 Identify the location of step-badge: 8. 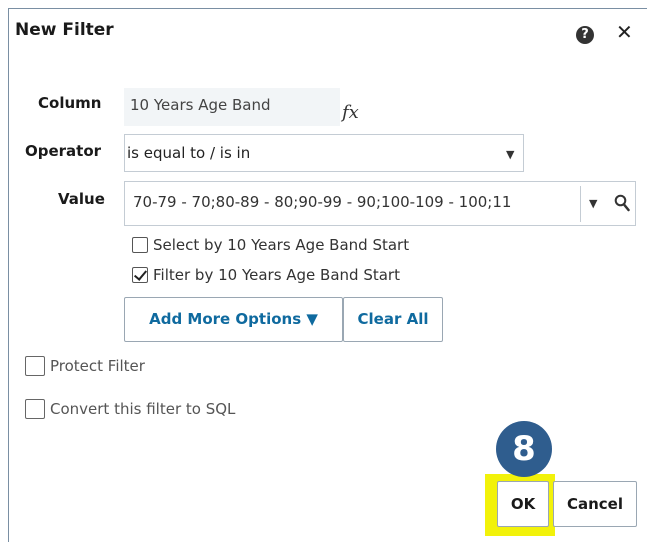
(524, 449).